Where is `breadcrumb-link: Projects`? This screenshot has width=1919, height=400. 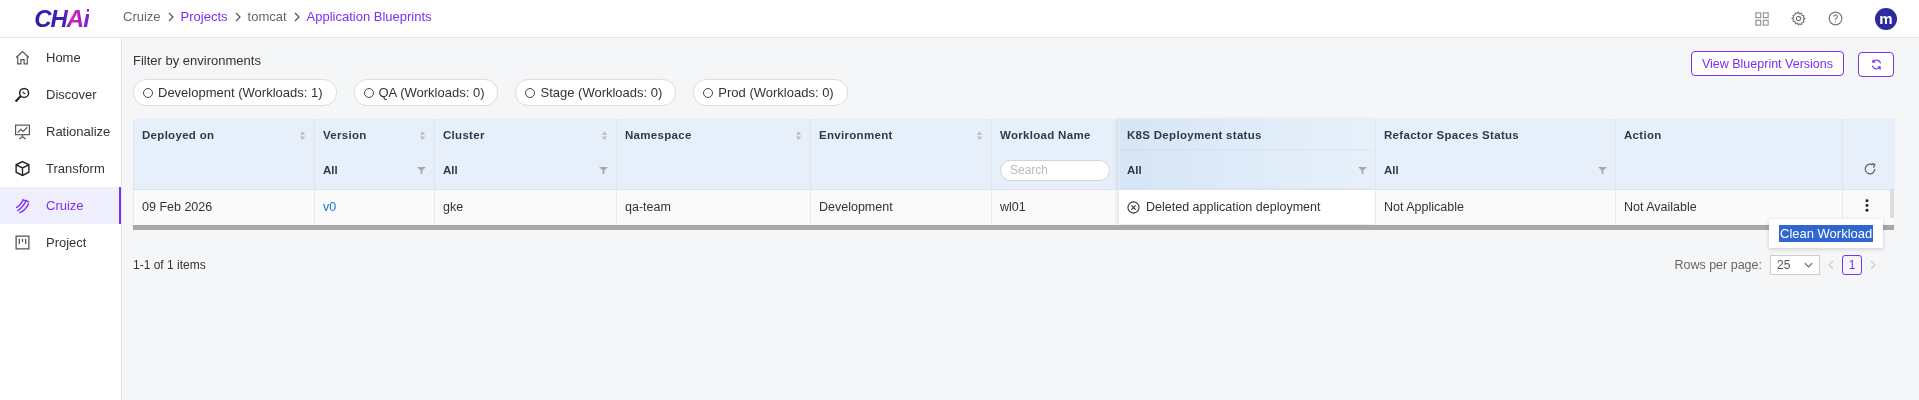 breadcrumb-link: Projects is located at coordinates (204, 16).